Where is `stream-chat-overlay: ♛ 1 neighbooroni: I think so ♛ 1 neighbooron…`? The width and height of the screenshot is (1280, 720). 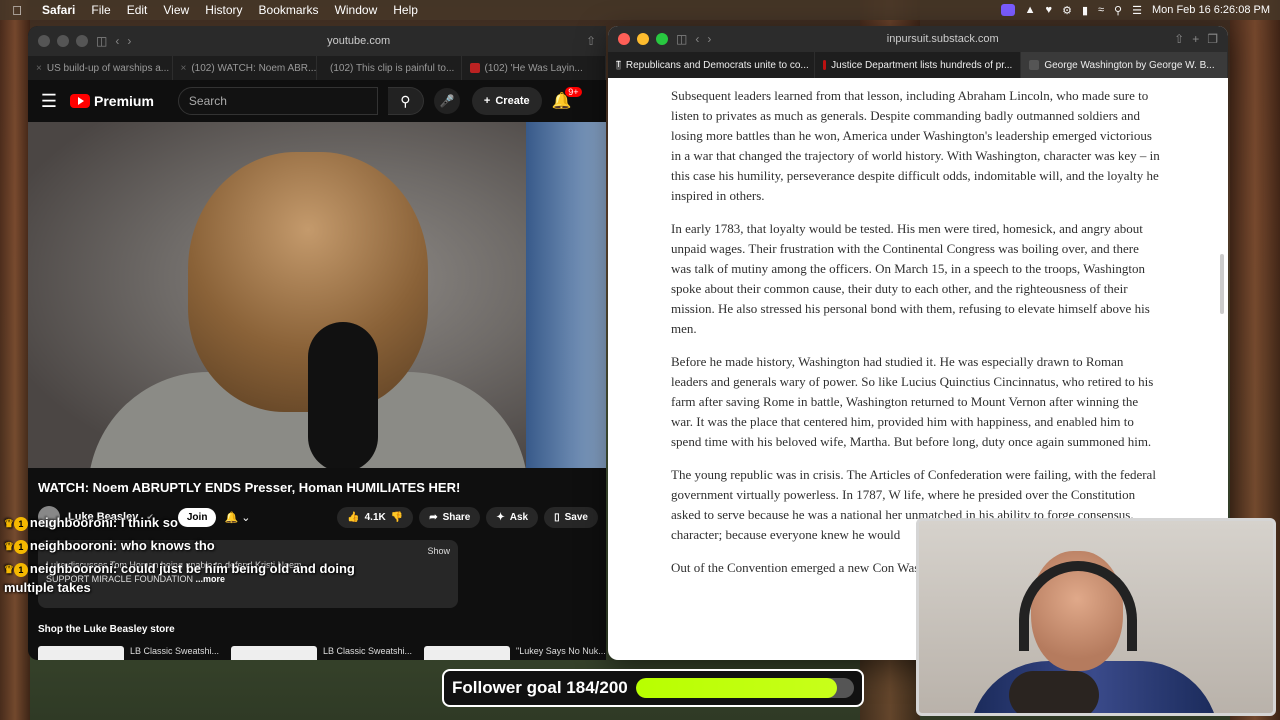 stream-chat-overlay: ♛ 1 neighbooroni: I think so ♛ 1 neighbooron… is located at coordinates (204, 557).